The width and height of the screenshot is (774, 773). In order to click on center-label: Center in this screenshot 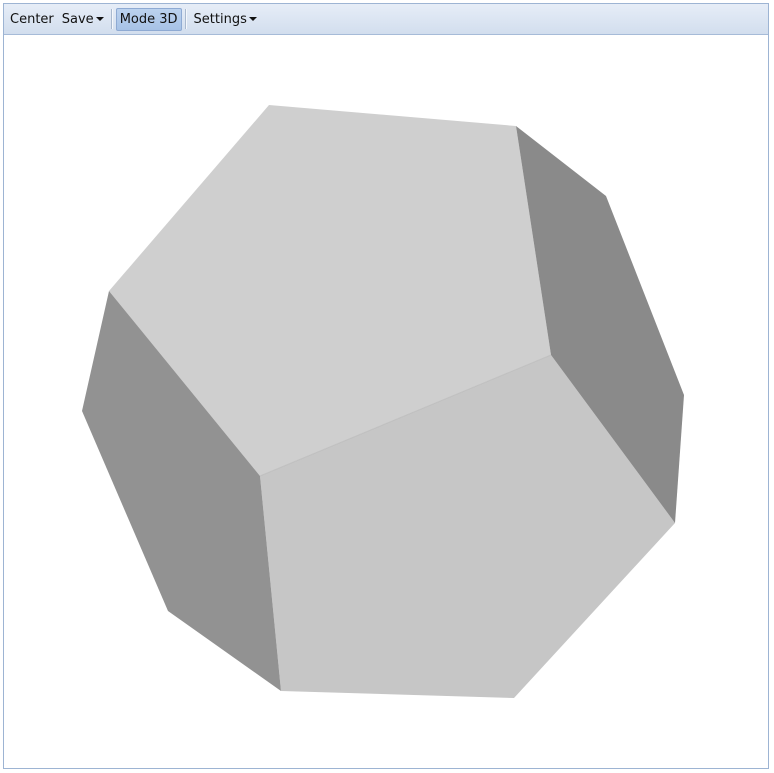, I will do `click(32, 19)`.